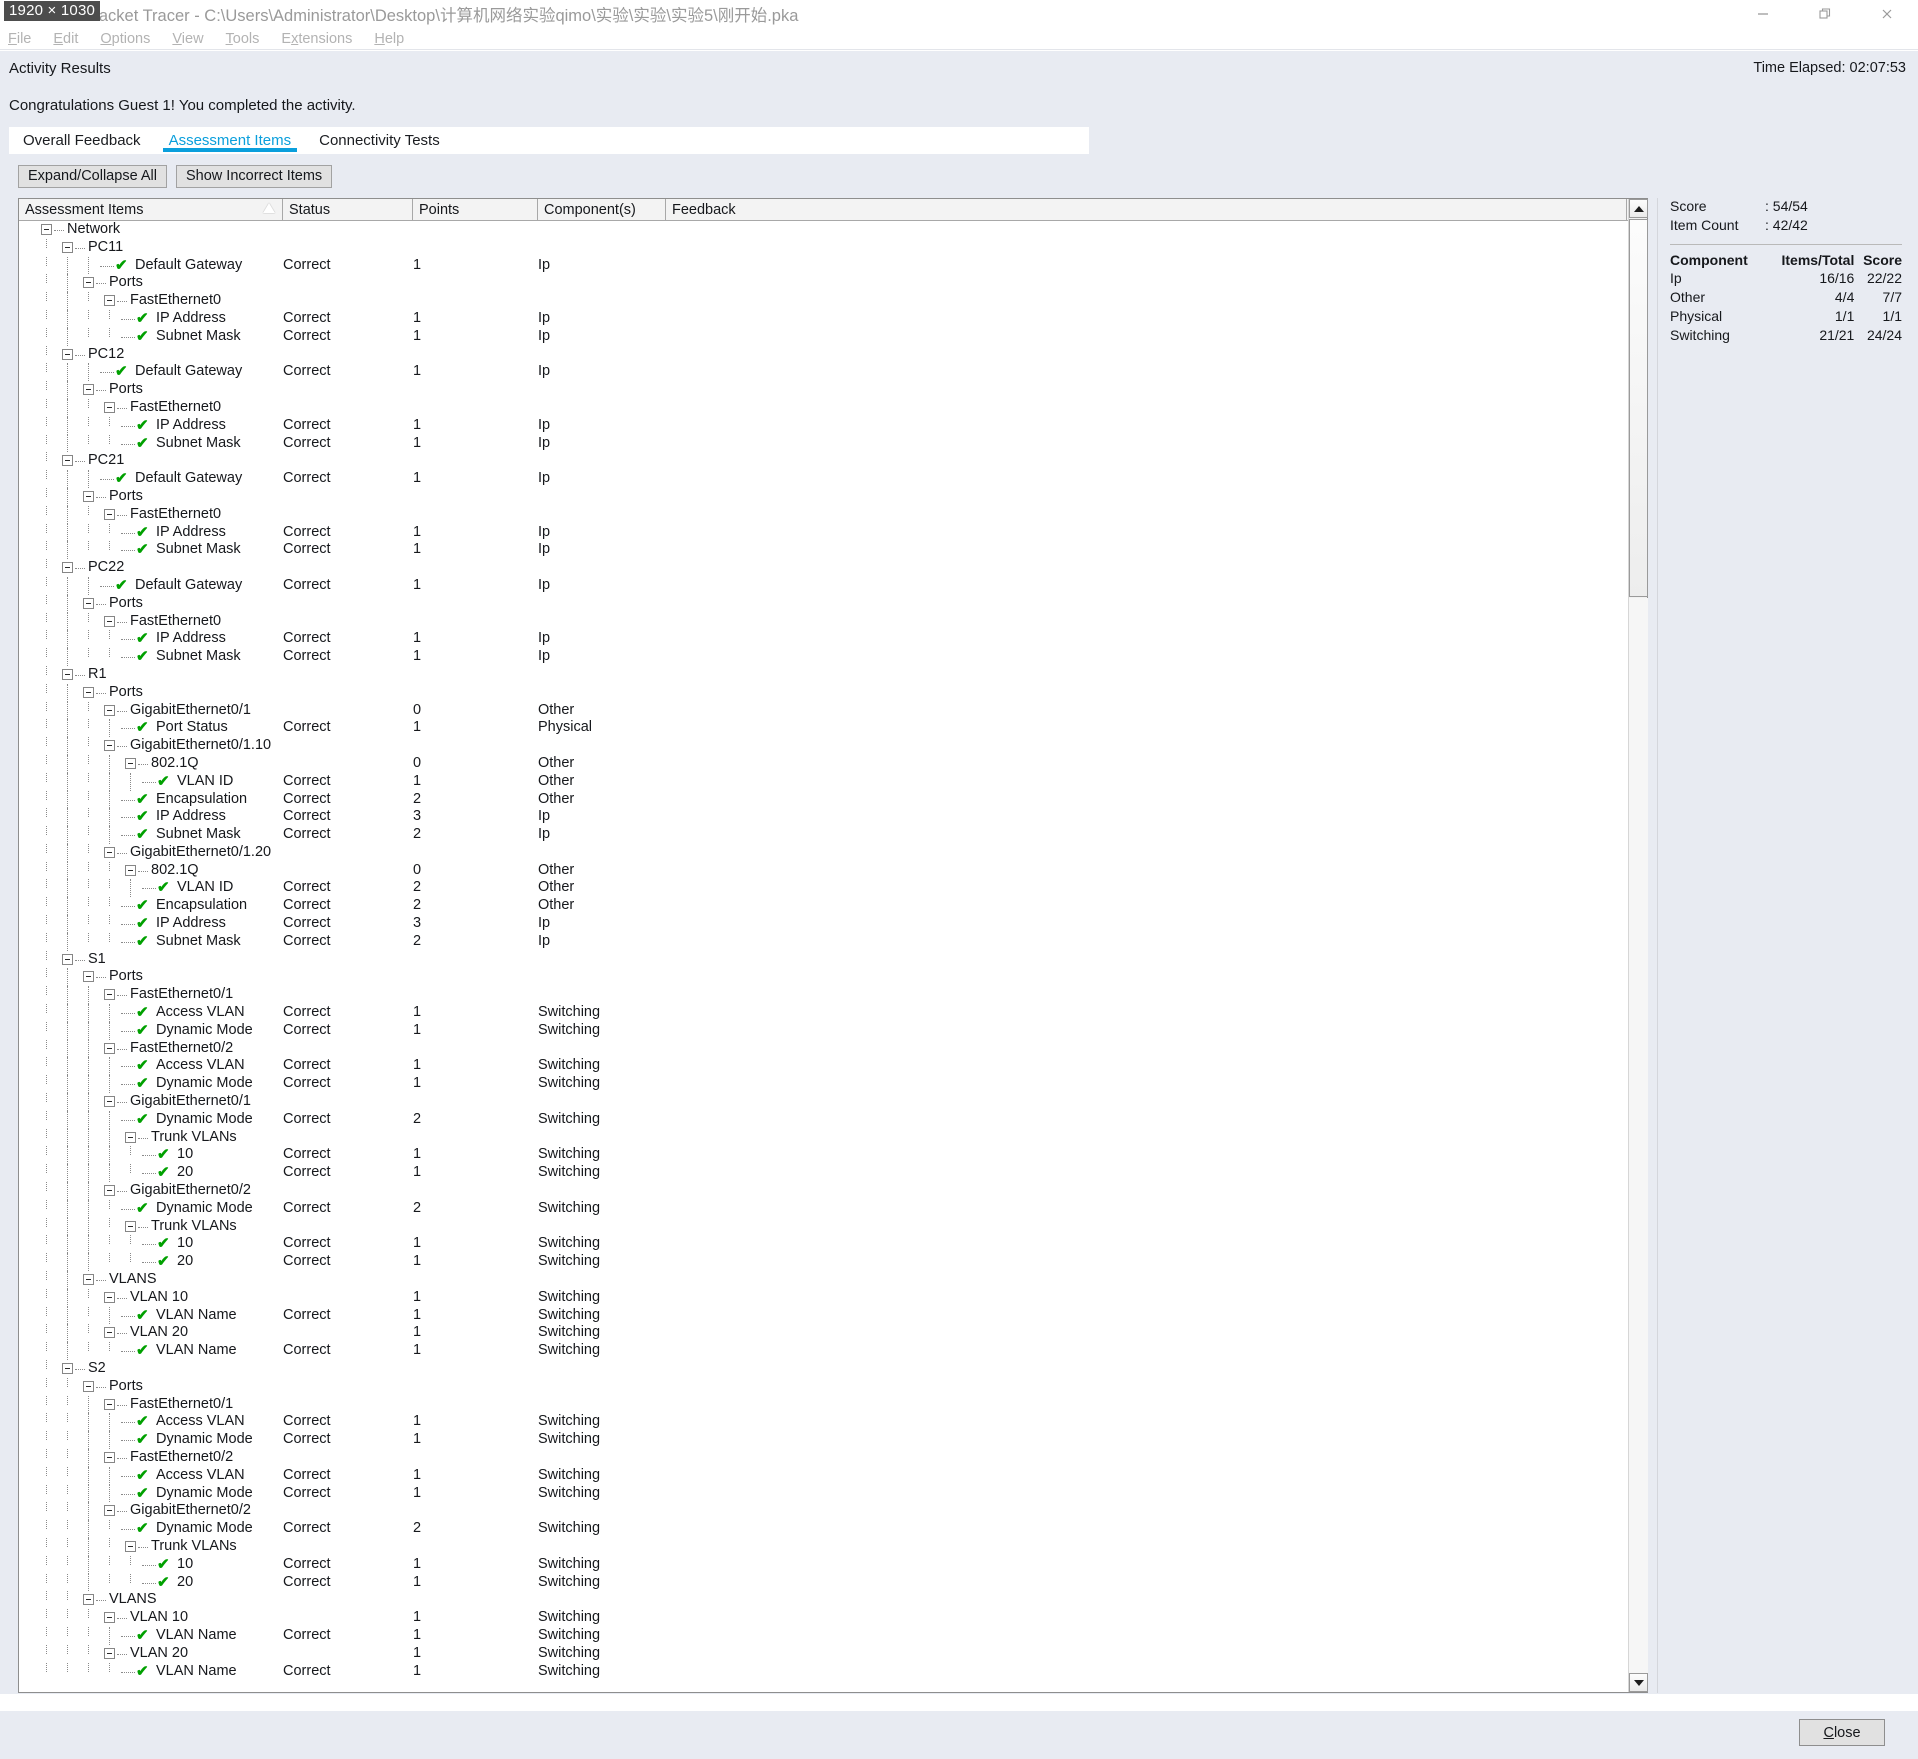  I want to click on scrollbar-thumb, so click(1638, 408).